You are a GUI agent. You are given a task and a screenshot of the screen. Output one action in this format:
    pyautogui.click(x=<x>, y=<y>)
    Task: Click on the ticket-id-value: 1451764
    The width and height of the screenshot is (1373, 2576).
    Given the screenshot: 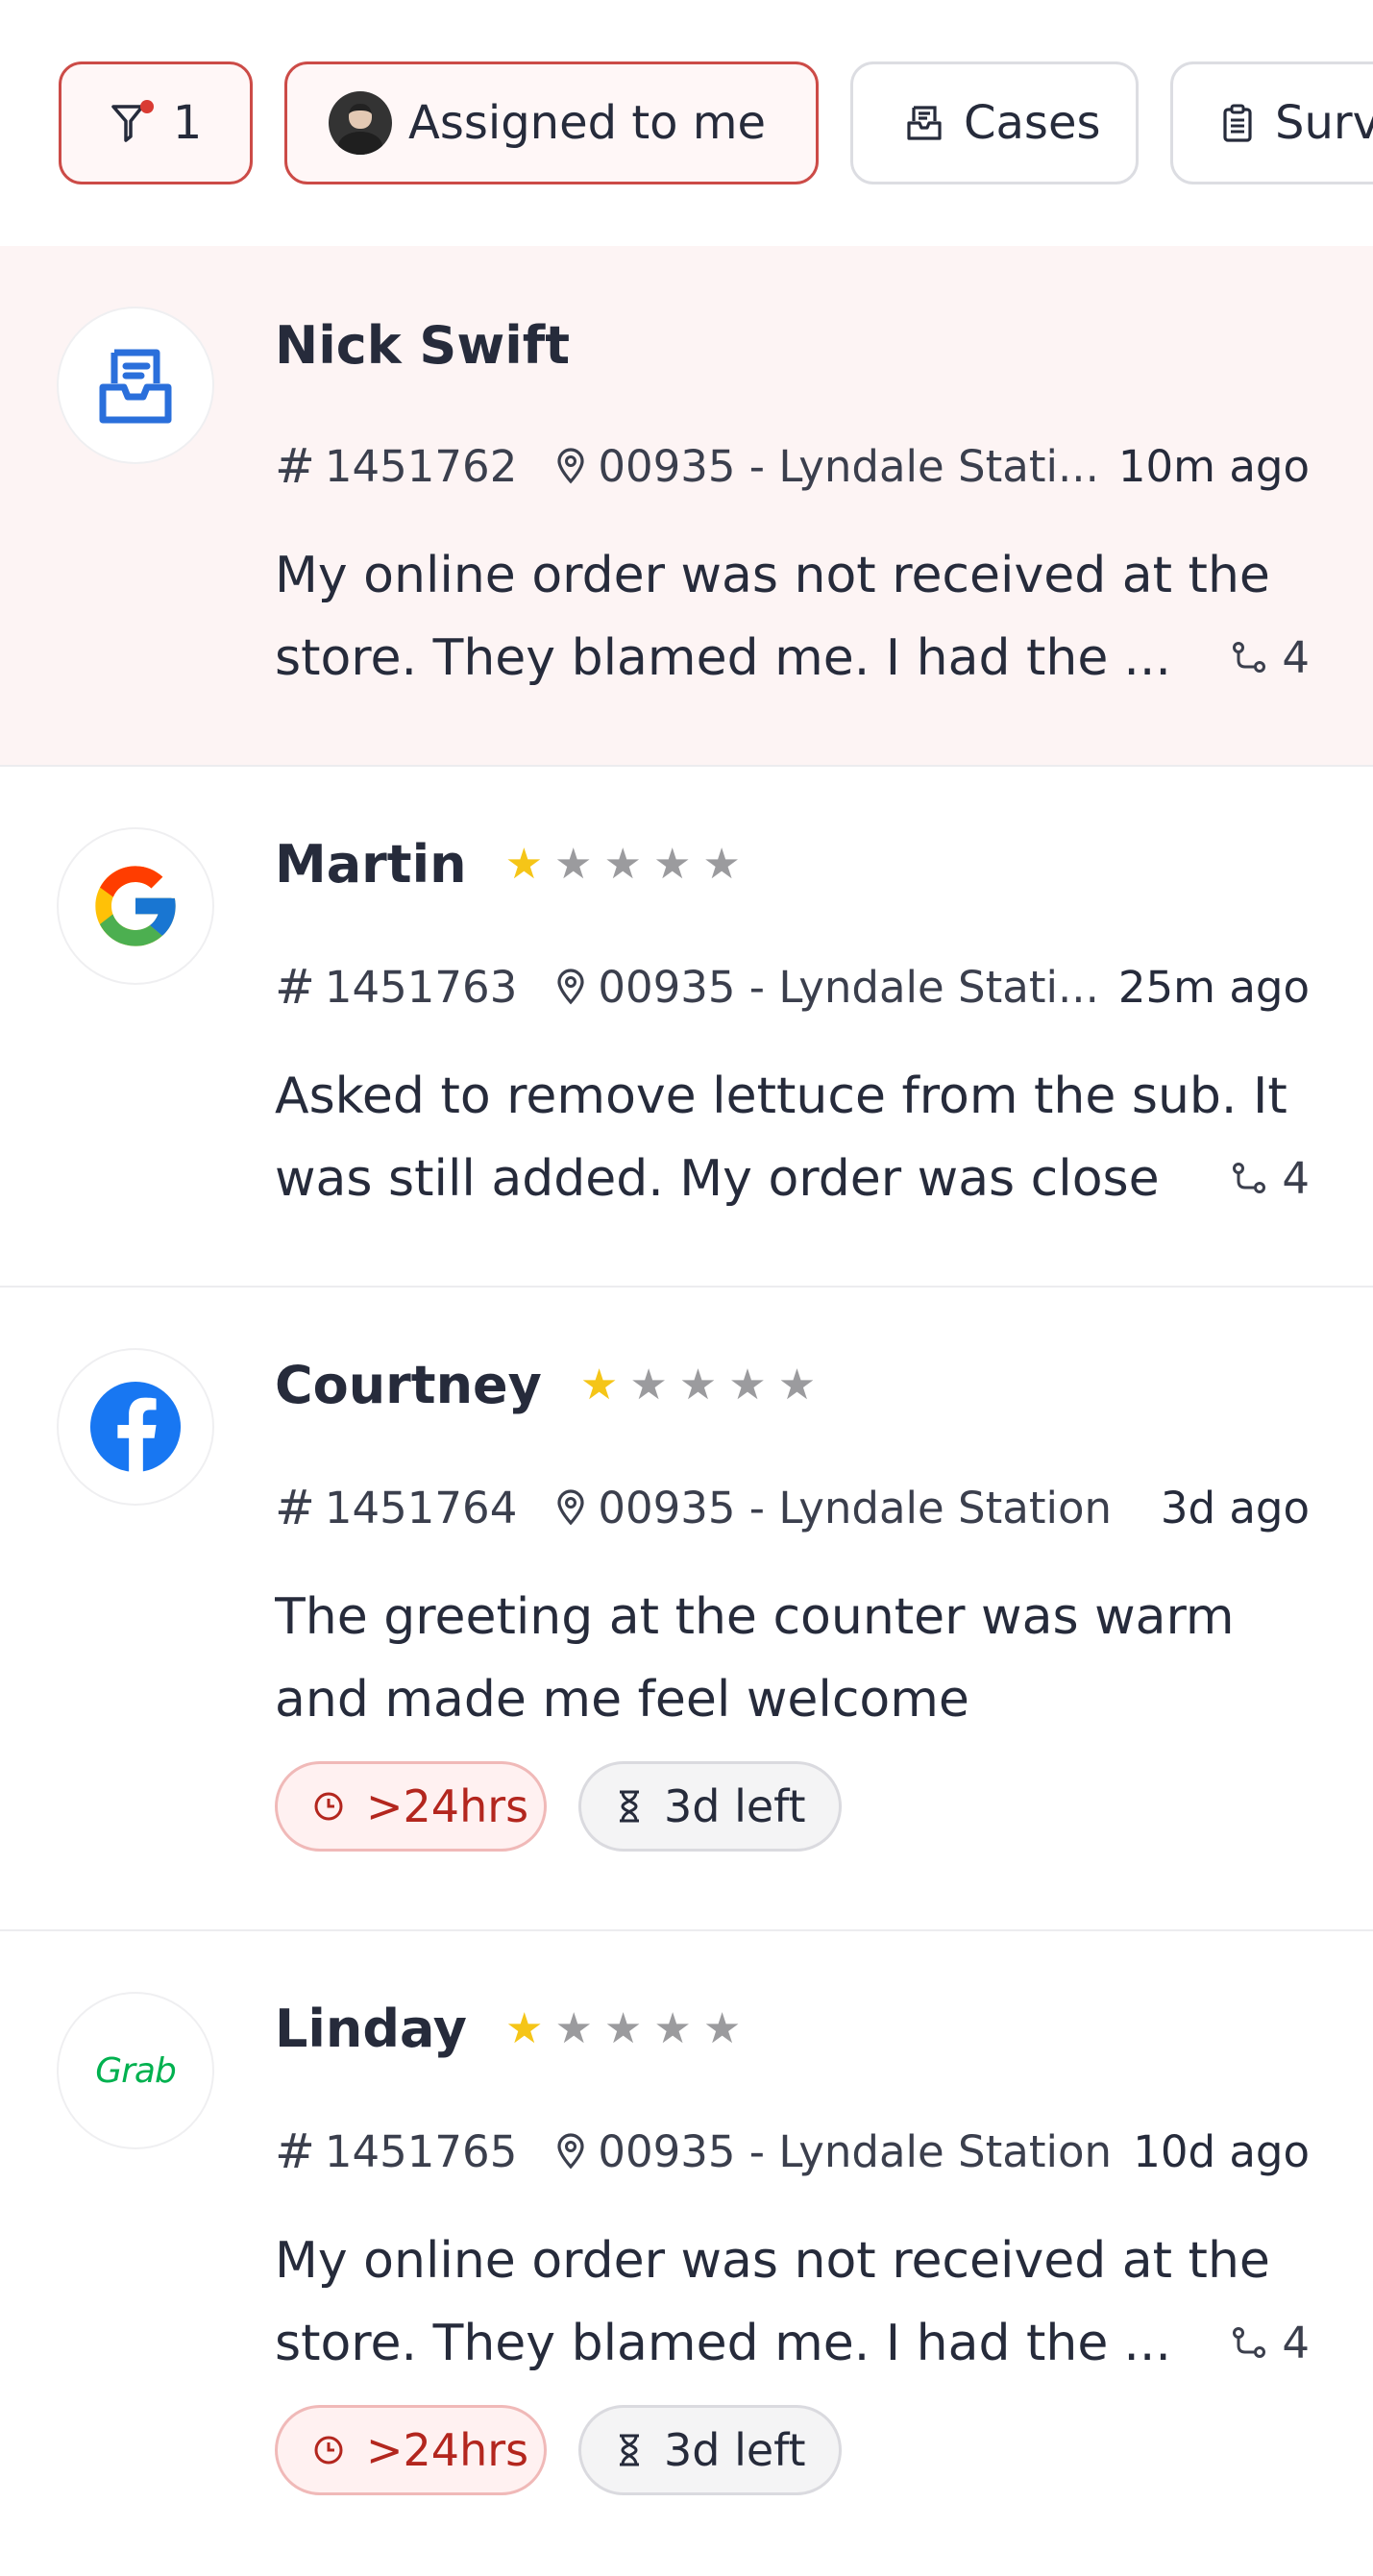 What is the action you would take?
    pyautogui.click(x=421, y=1507)
    